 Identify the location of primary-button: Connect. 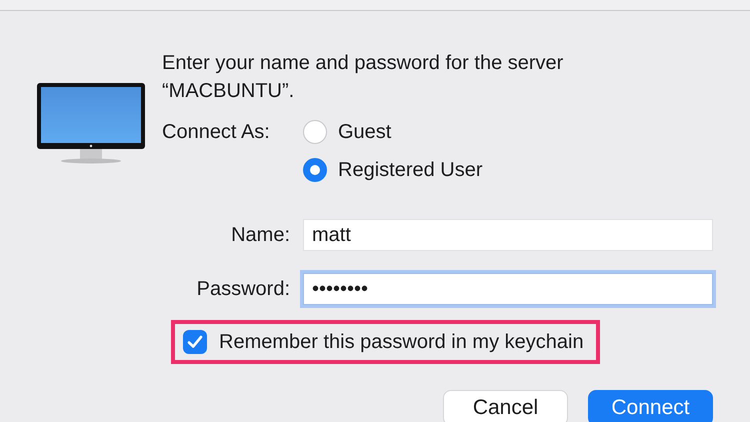
(650, 406).